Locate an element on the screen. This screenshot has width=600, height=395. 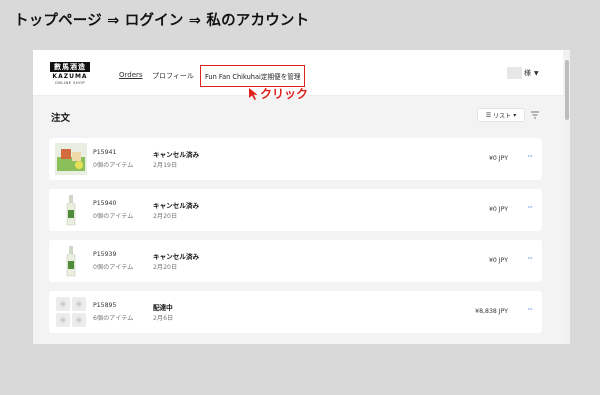
order-price: ¥8,838 JPY is located at coordinates (491, 311).